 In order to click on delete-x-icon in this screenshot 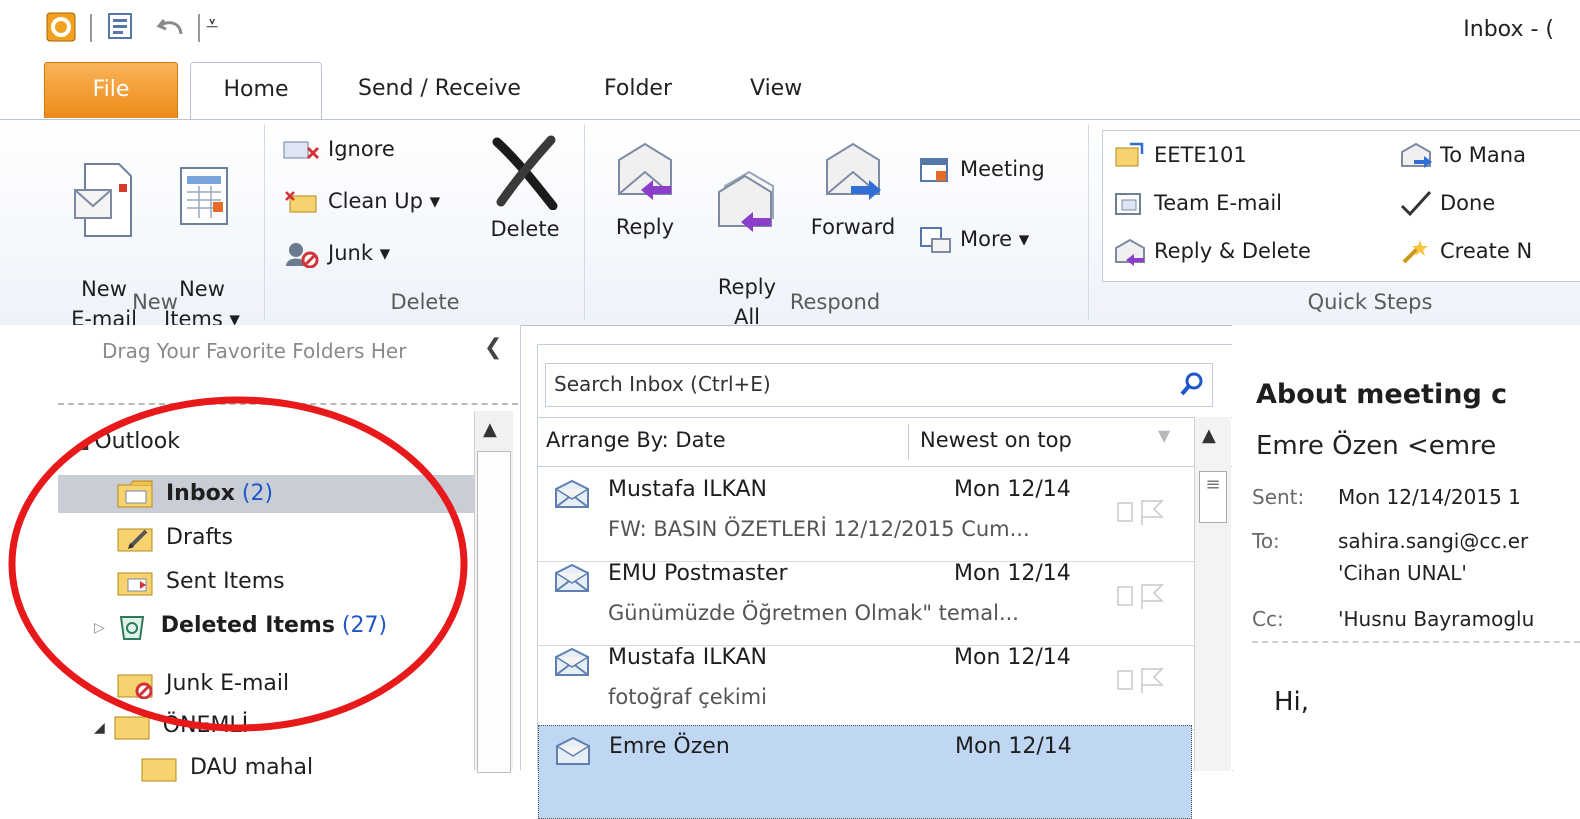, I will do `click(525, 172)`.